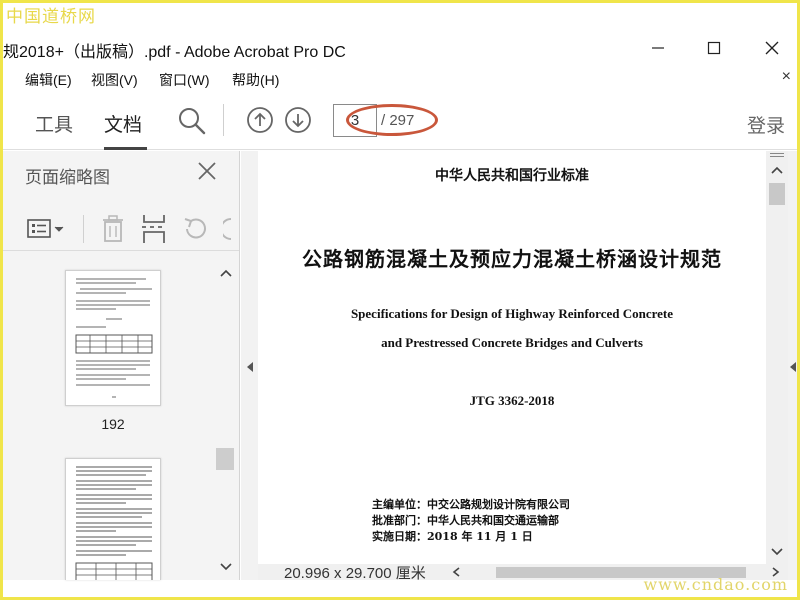 This screenshot has height=600, width=800. What do you see at coordinates (225, 418) in the screenshot?
I see `thumbnail-scrollbar` at bounding box center [225, 418].